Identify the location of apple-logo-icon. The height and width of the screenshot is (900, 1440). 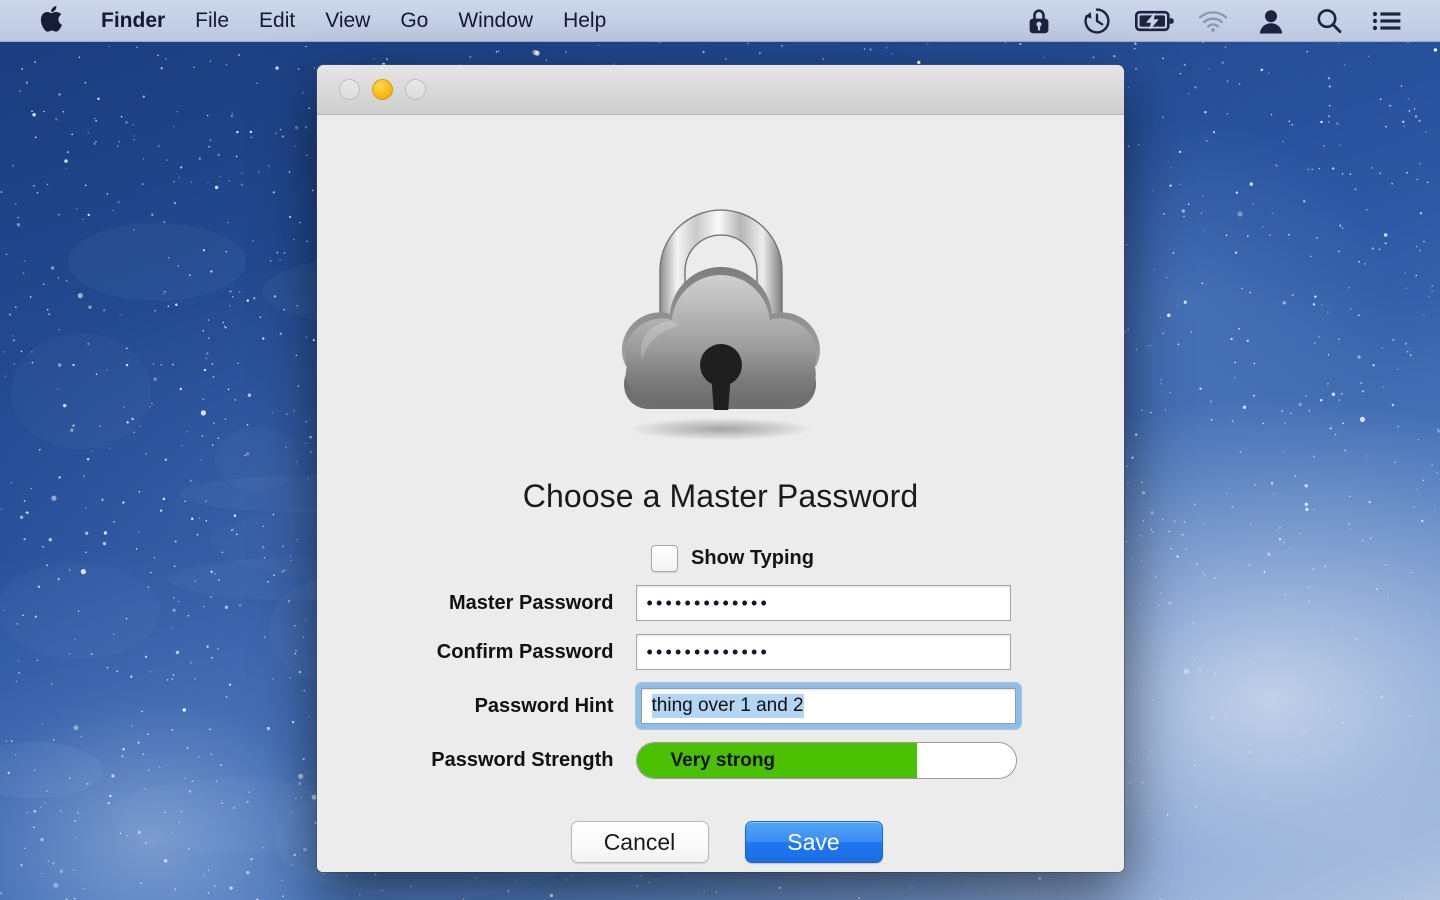
(51, 20).